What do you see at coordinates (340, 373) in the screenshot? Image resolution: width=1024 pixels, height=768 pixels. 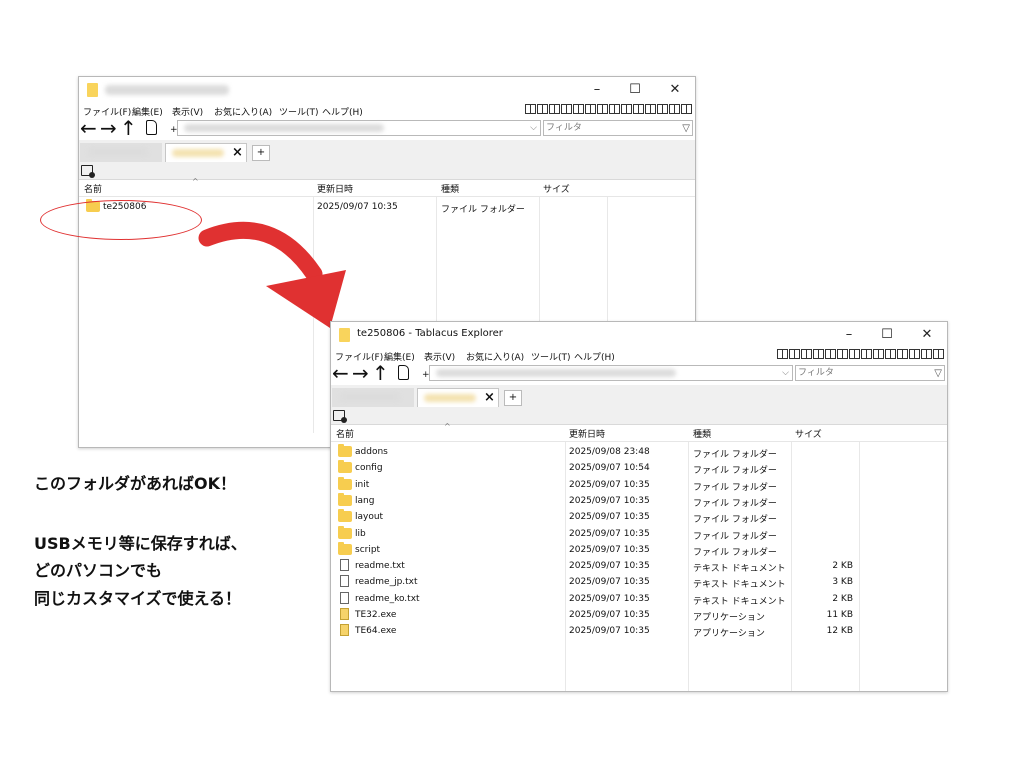 I see `back-arrow-icon: ←` at bounding box center [340, 373].